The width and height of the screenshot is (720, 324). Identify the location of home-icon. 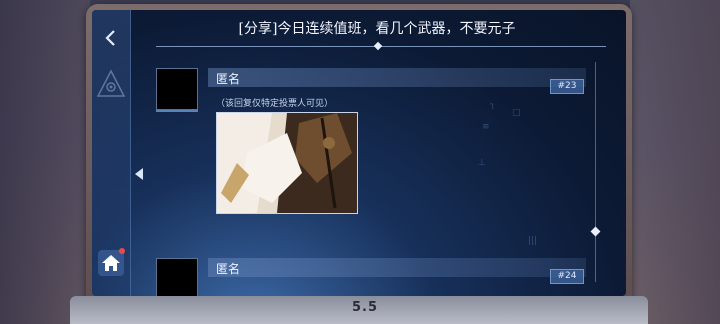
(111, 263).